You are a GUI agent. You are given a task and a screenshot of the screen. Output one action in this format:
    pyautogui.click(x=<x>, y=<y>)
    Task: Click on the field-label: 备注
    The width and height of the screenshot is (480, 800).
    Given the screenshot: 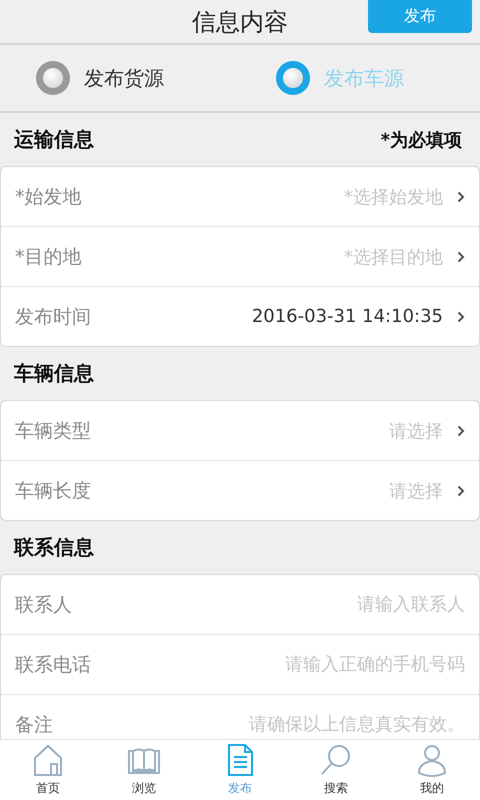 What is the action you would take?
    pyautogui.click(x=34, y=725)
    